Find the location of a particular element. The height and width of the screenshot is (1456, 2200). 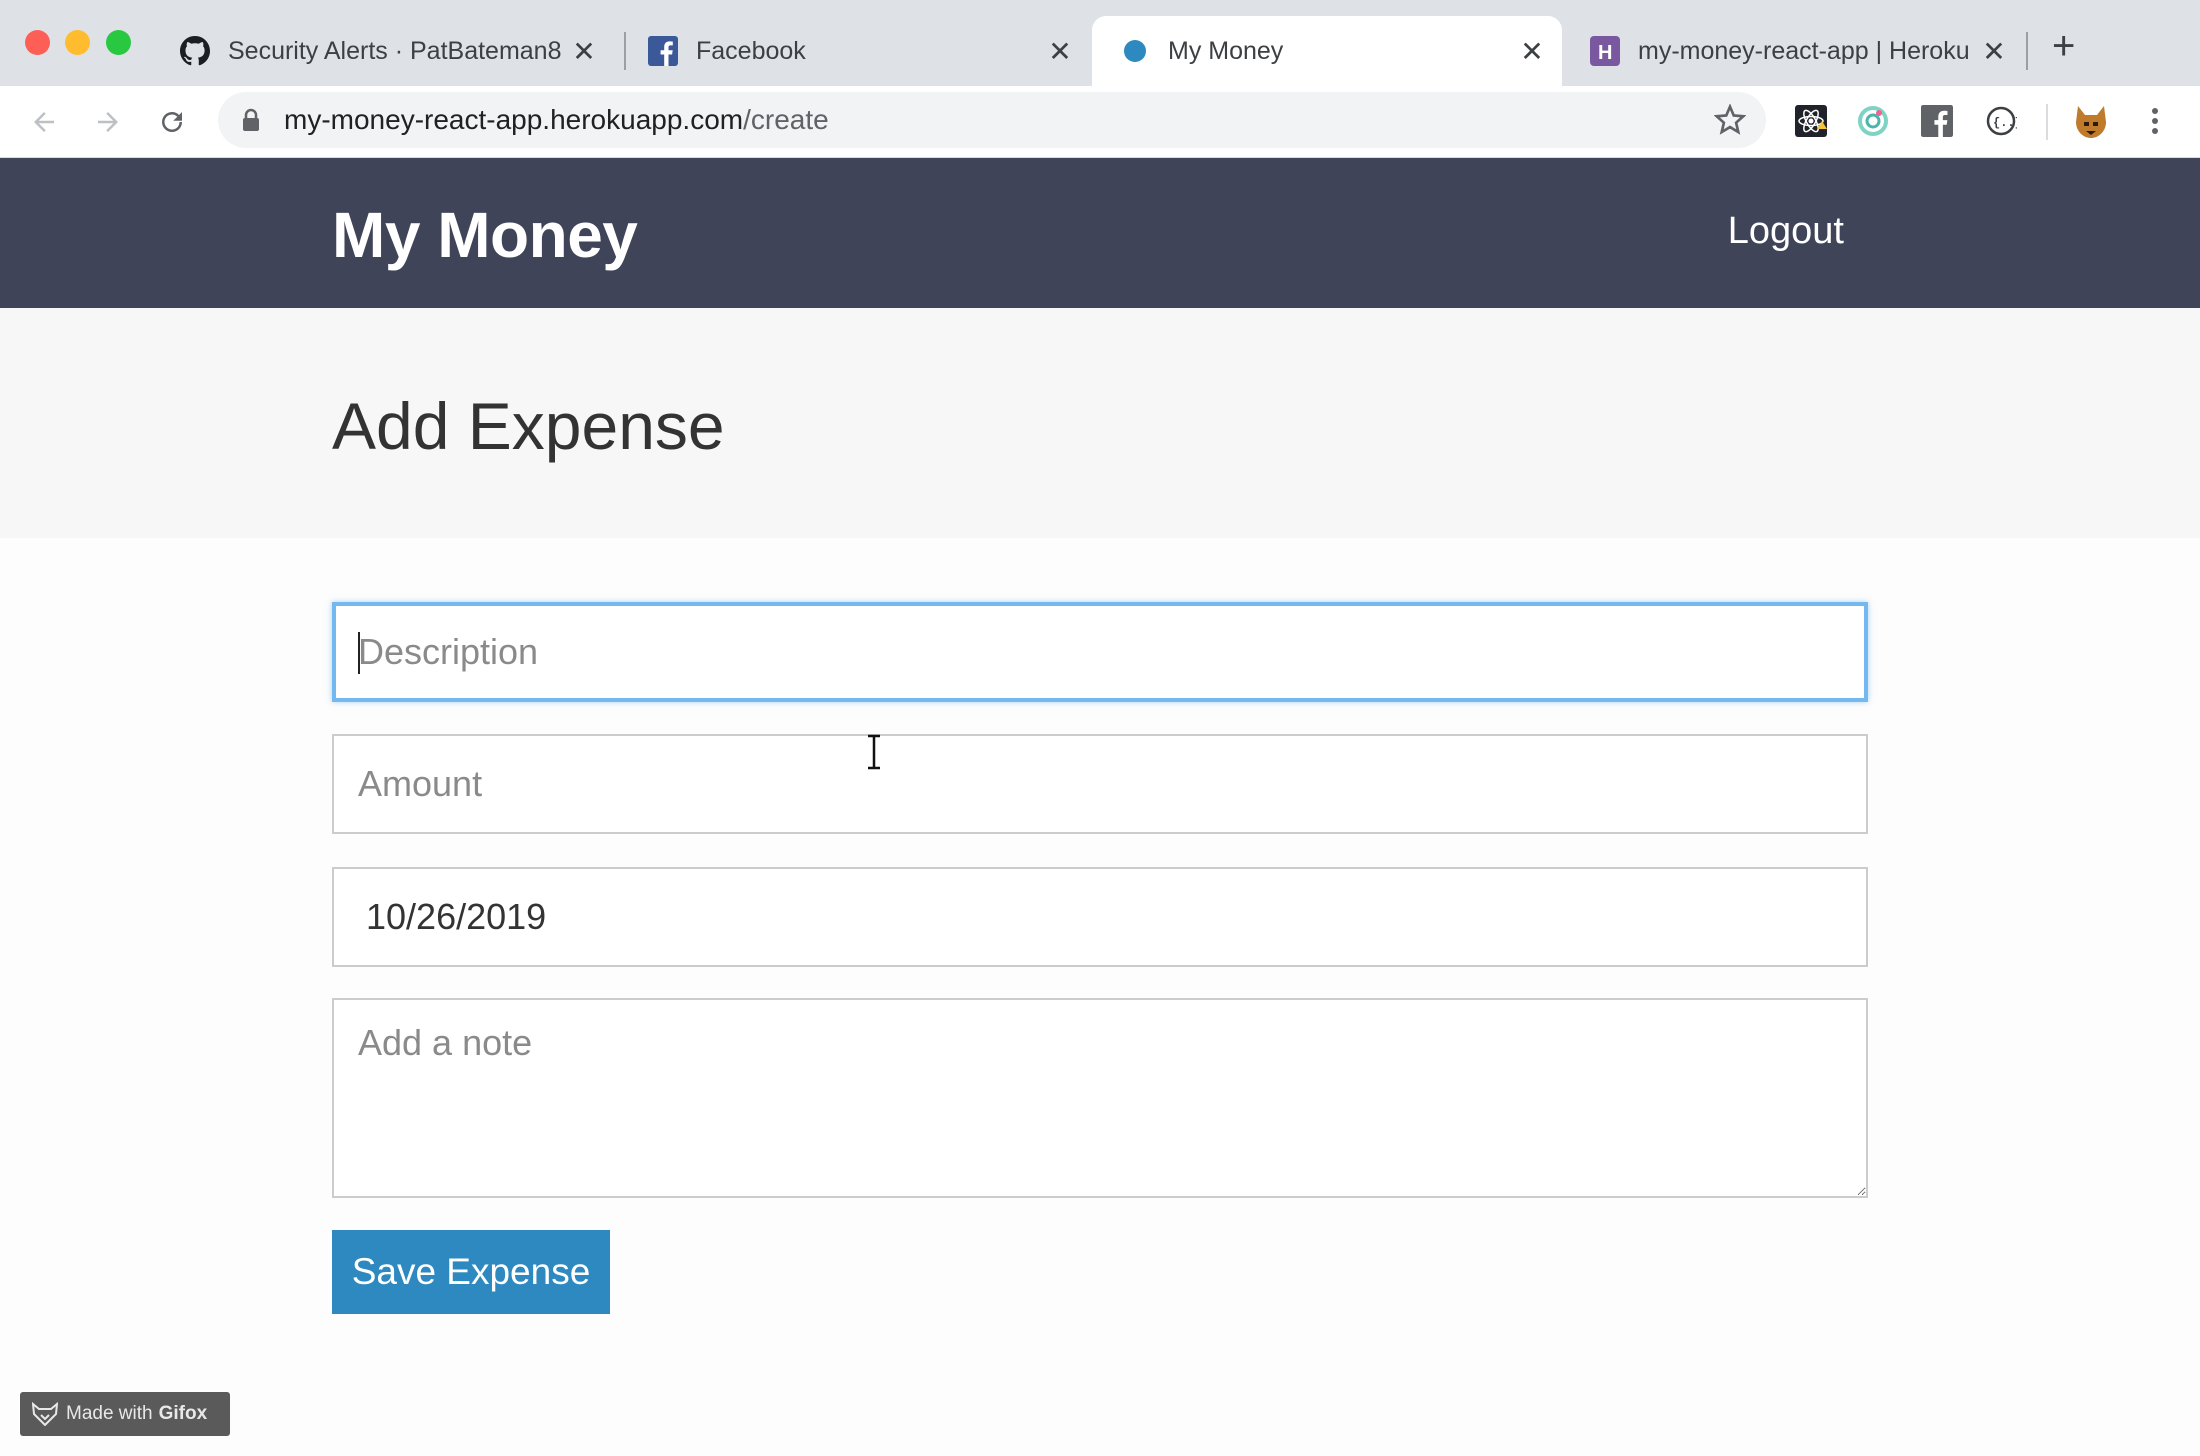

svg-text: H is located at coordinates (1605, 53).